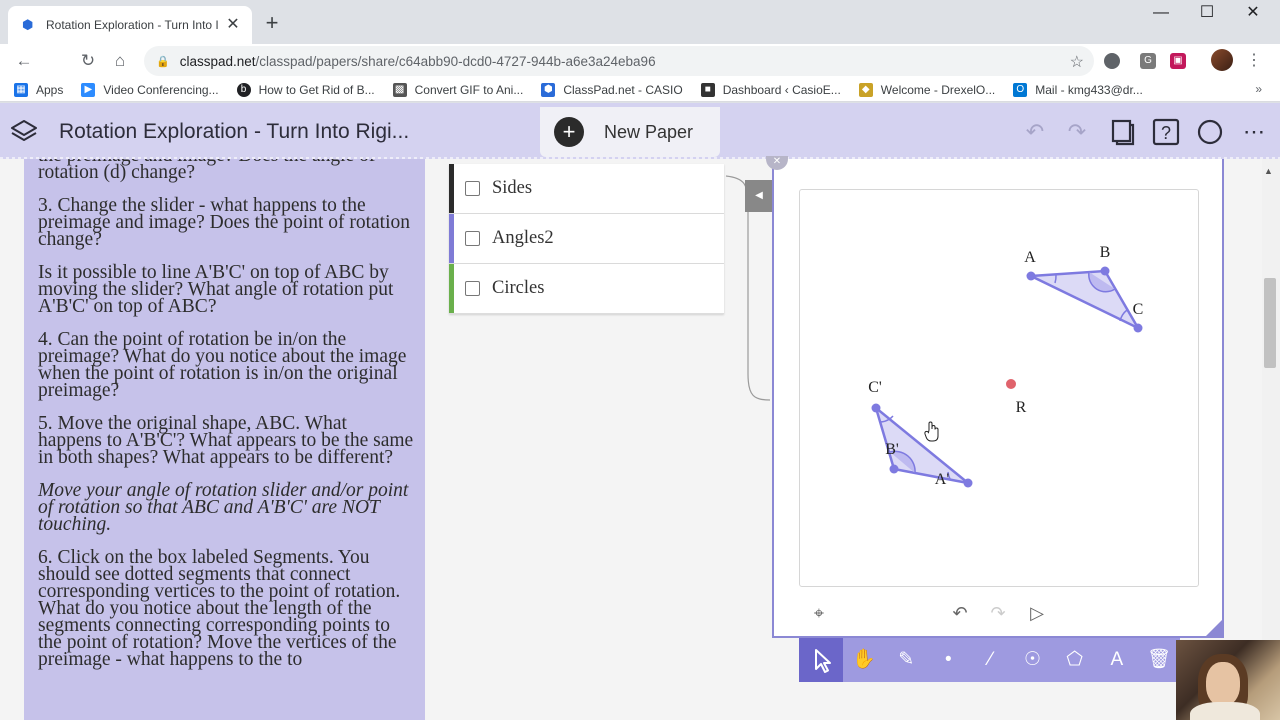  What do you see at coordinates (1254, 132) in the screenshot?
I see `more-menu-icon: ⋯` at bounding box center [1254, 132].